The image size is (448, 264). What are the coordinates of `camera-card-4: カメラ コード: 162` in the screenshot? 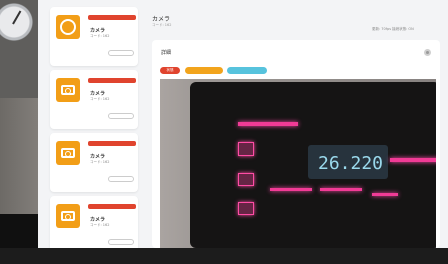 It's located at (94, 225).